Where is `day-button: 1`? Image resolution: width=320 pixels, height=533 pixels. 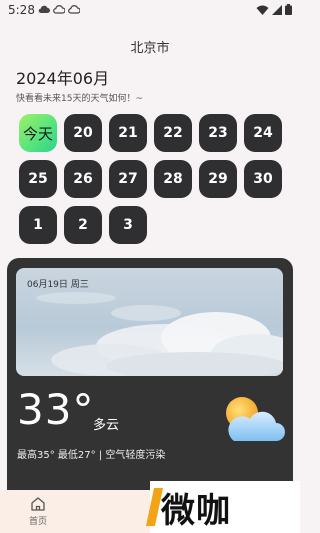 day-button: 1 is located at coordinates (38, 225).